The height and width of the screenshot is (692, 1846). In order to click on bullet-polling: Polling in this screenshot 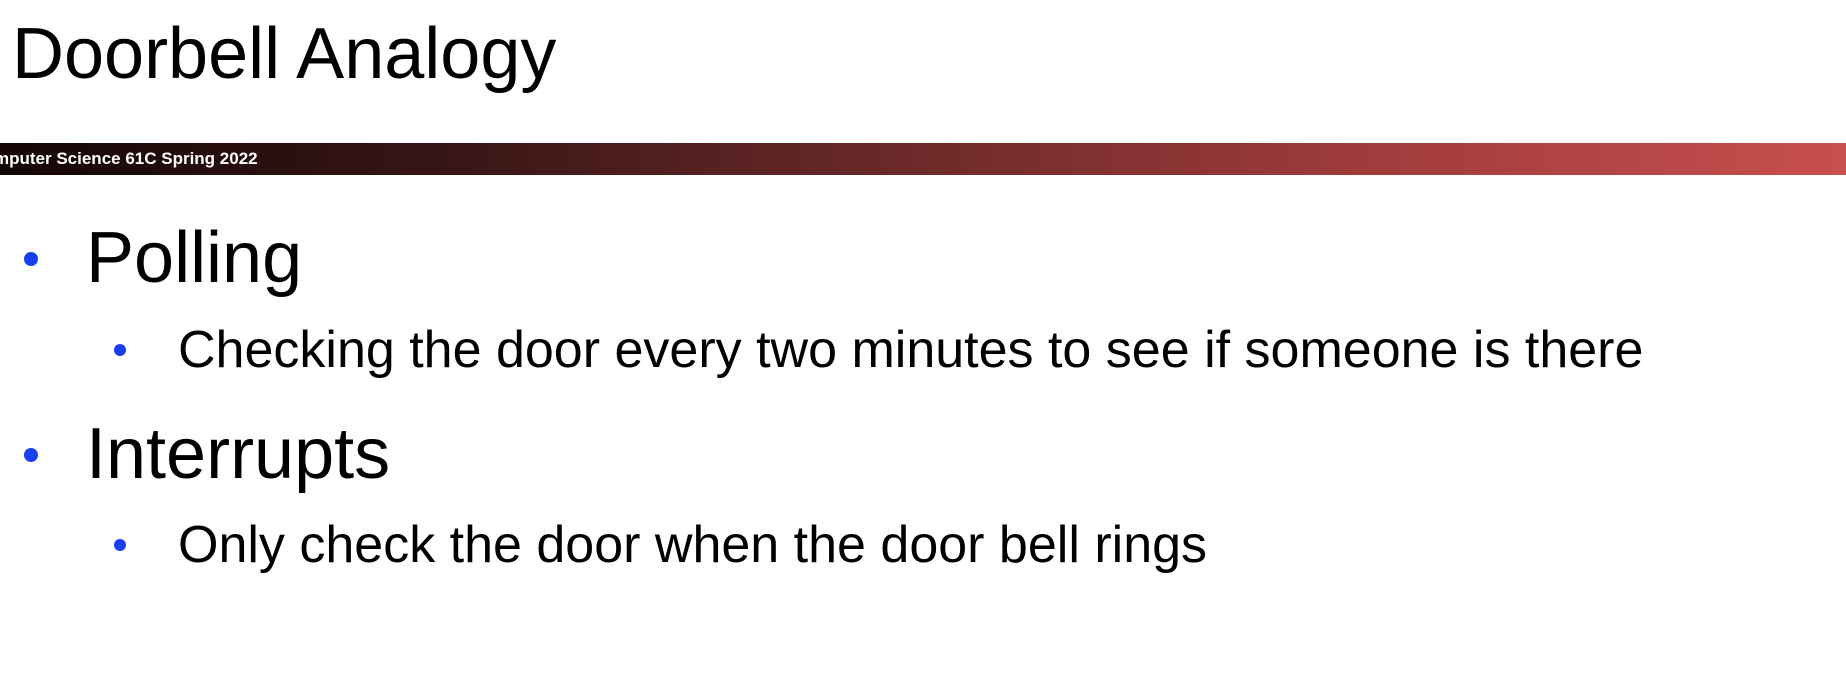, I will do `click(163, 258)`.